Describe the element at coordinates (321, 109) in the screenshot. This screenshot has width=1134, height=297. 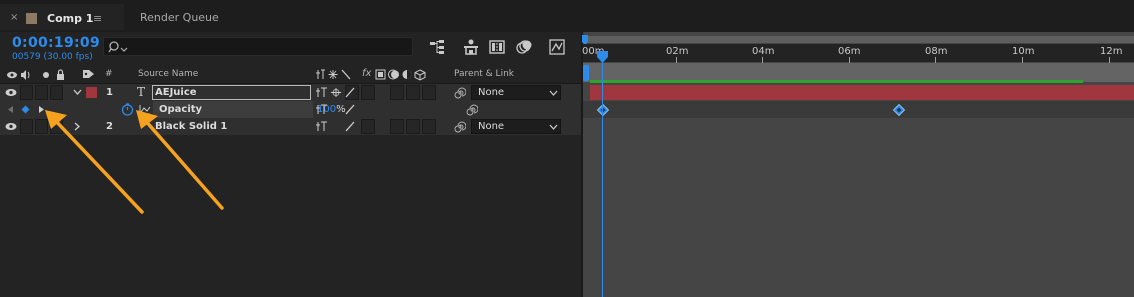
I see `opacity-shy-icon` at that location.